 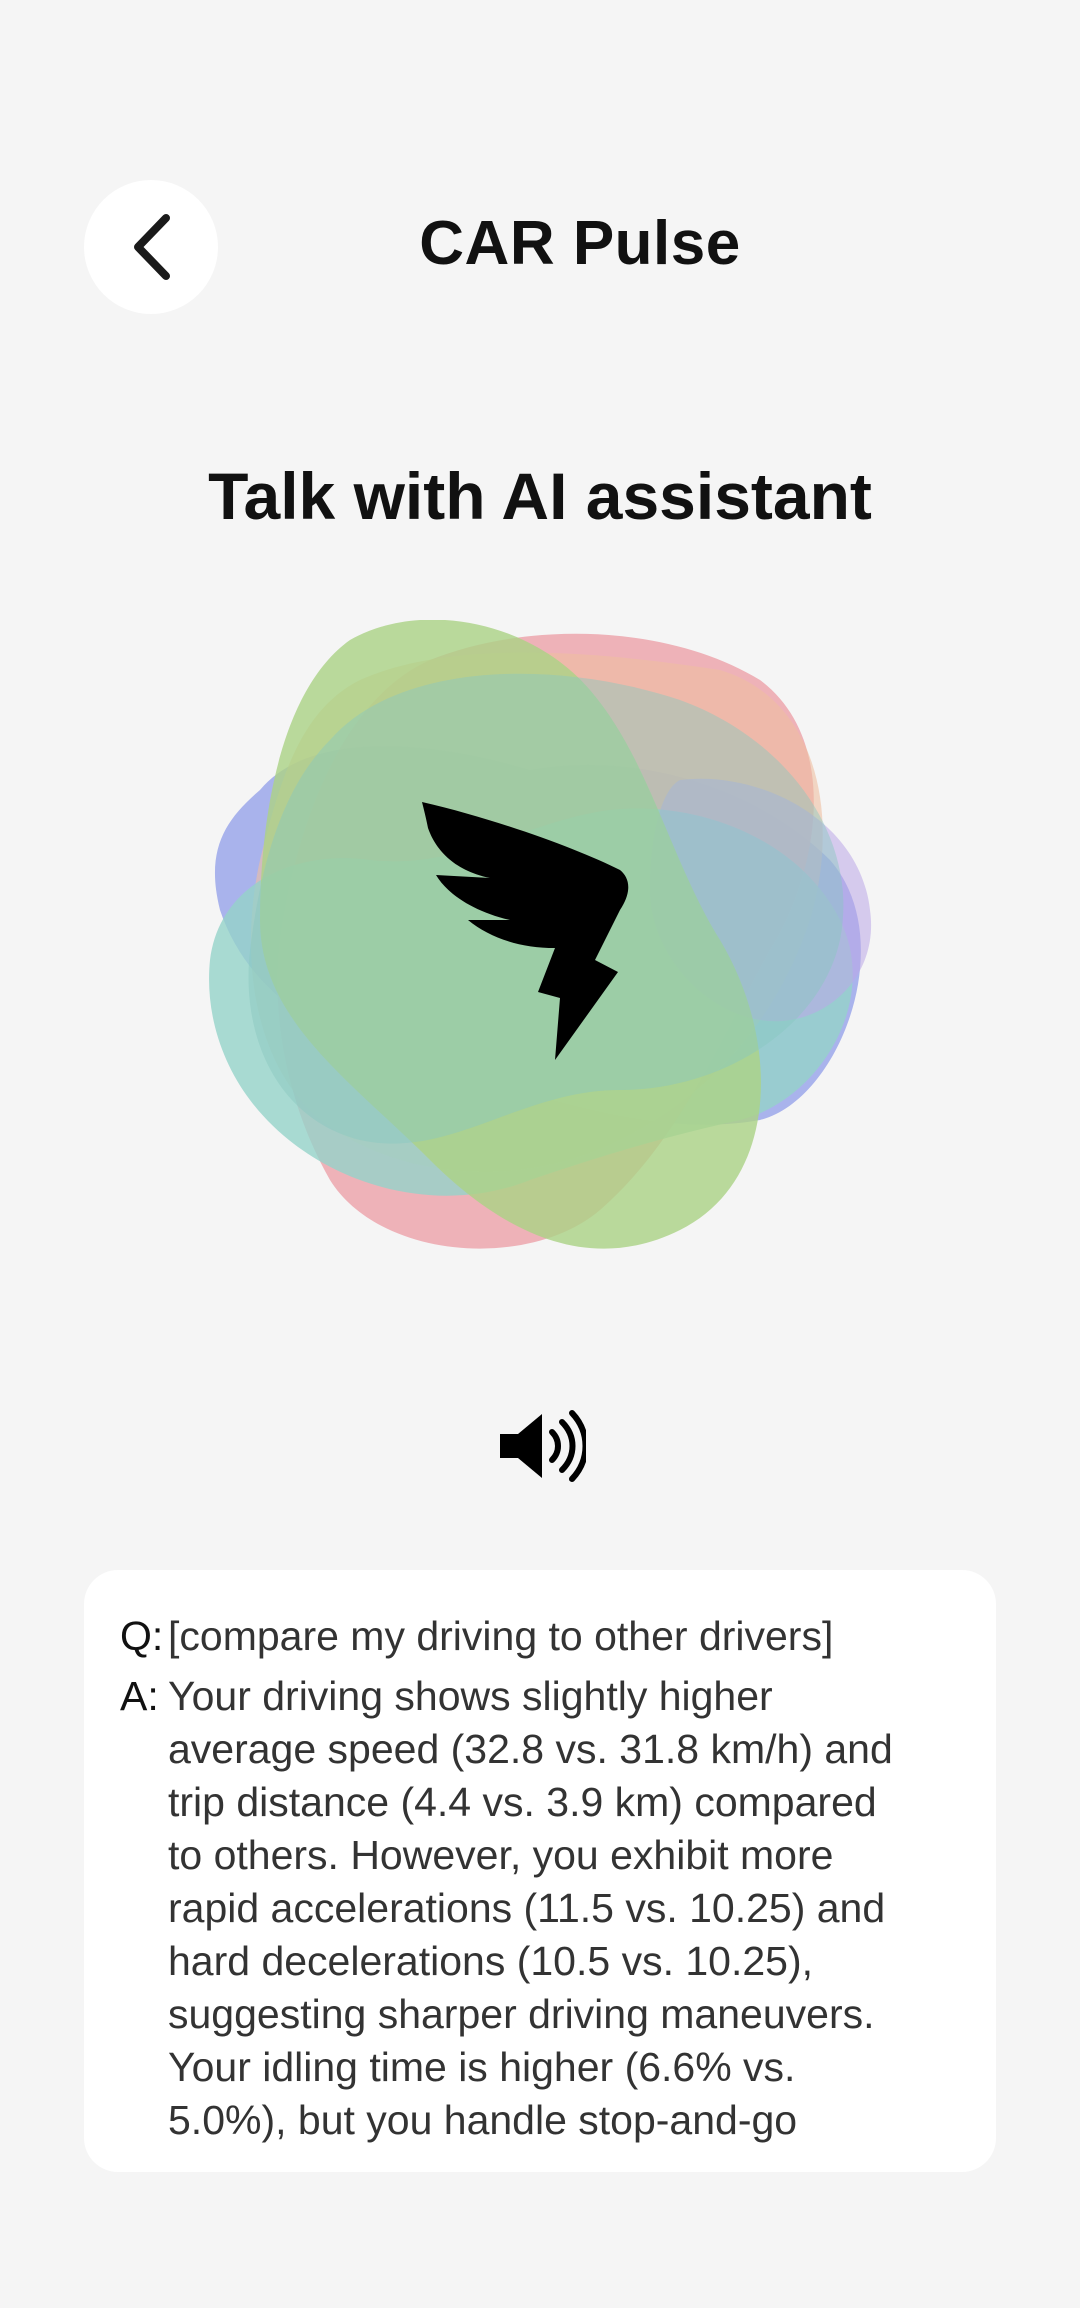 I want to click on assistant-heading: Talk with AI assistant, so click(x=540, y=496).